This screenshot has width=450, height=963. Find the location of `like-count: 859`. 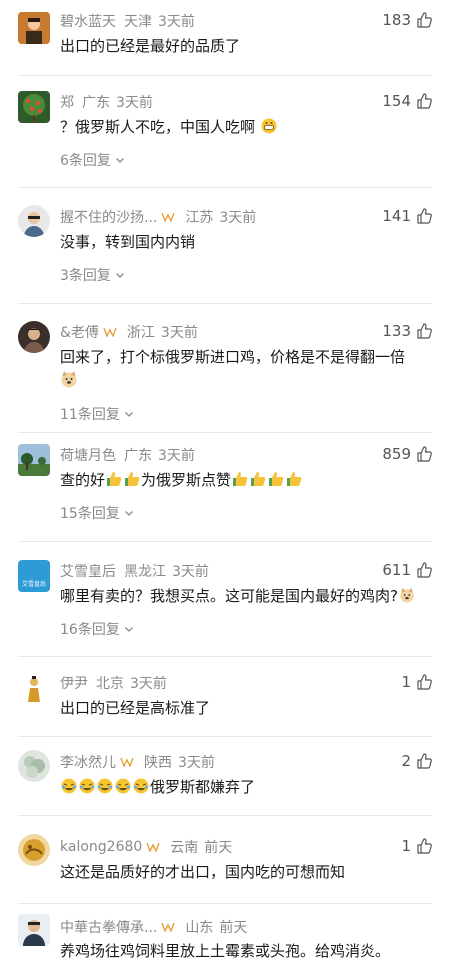

like-count: 859 is located at coordinates (396, 454).